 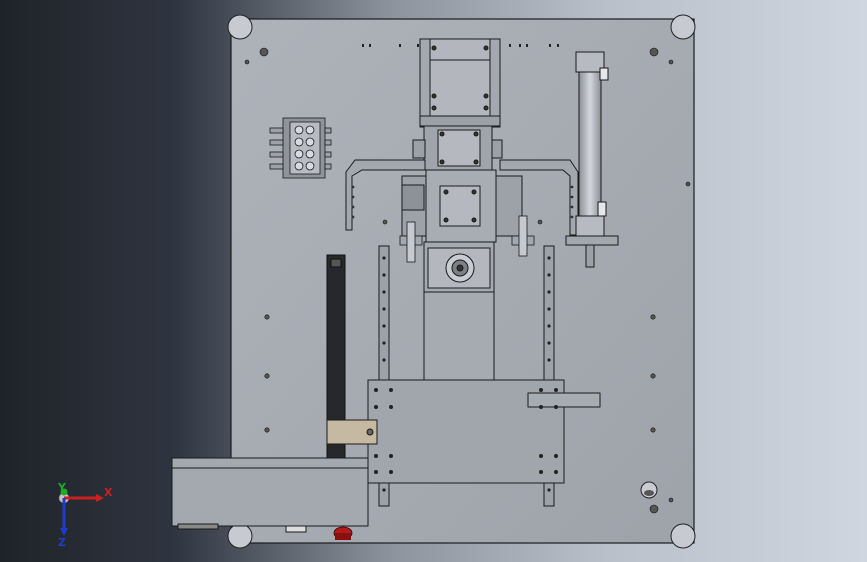 What do you see at coordinates (62, 487) in the screenshot?
I see `y-axis-label: Y` at bounding box center [62, 487].